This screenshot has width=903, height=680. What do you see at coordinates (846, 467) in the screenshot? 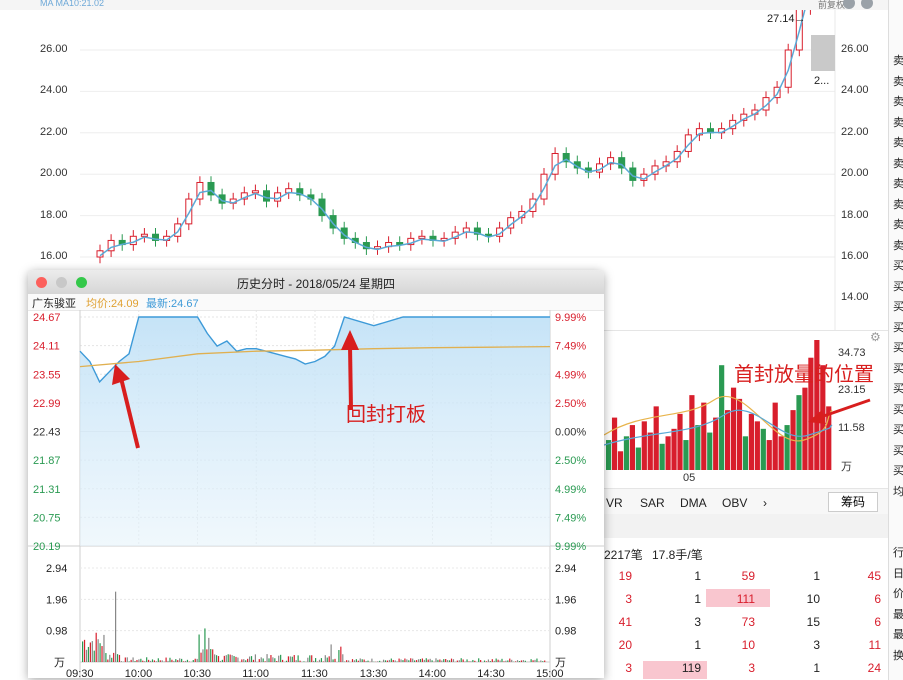
I see `vol-unit: 万` at bounding box center [846, 467].